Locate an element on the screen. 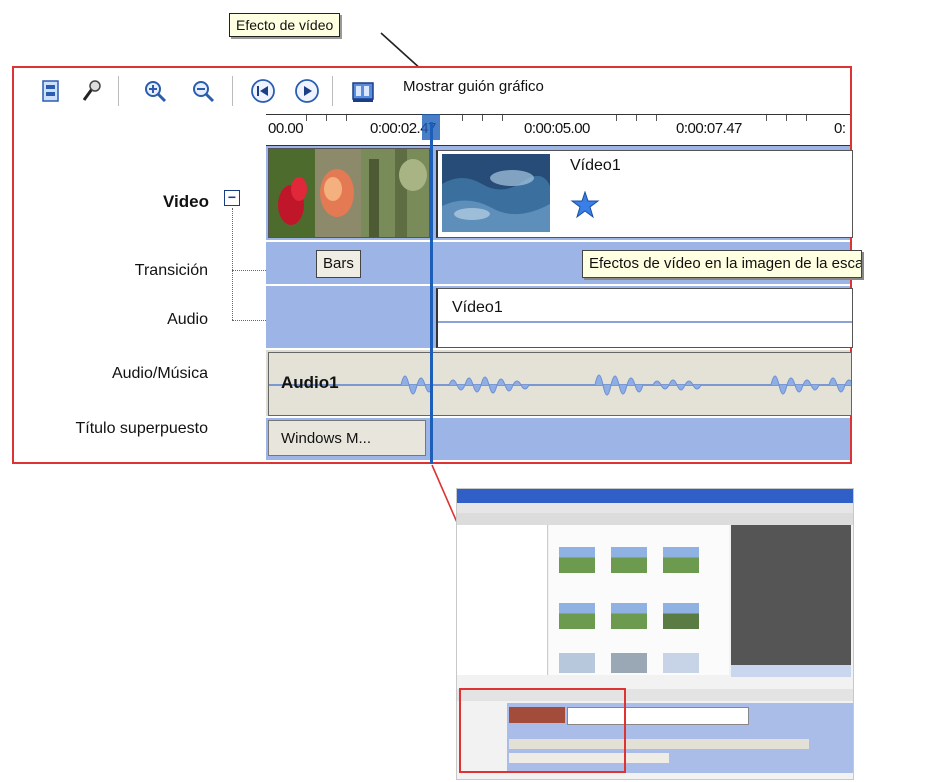 The height and width of the screenshot is (782, 952). water-thumbnail is located at coordinates (496, 193).